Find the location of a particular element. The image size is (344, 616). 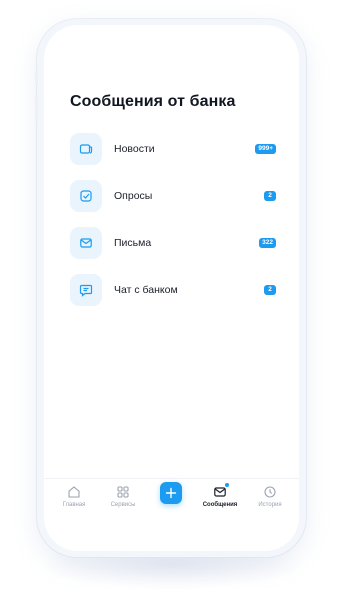

list-item-label: Письма is located at coordinates (133, 243).